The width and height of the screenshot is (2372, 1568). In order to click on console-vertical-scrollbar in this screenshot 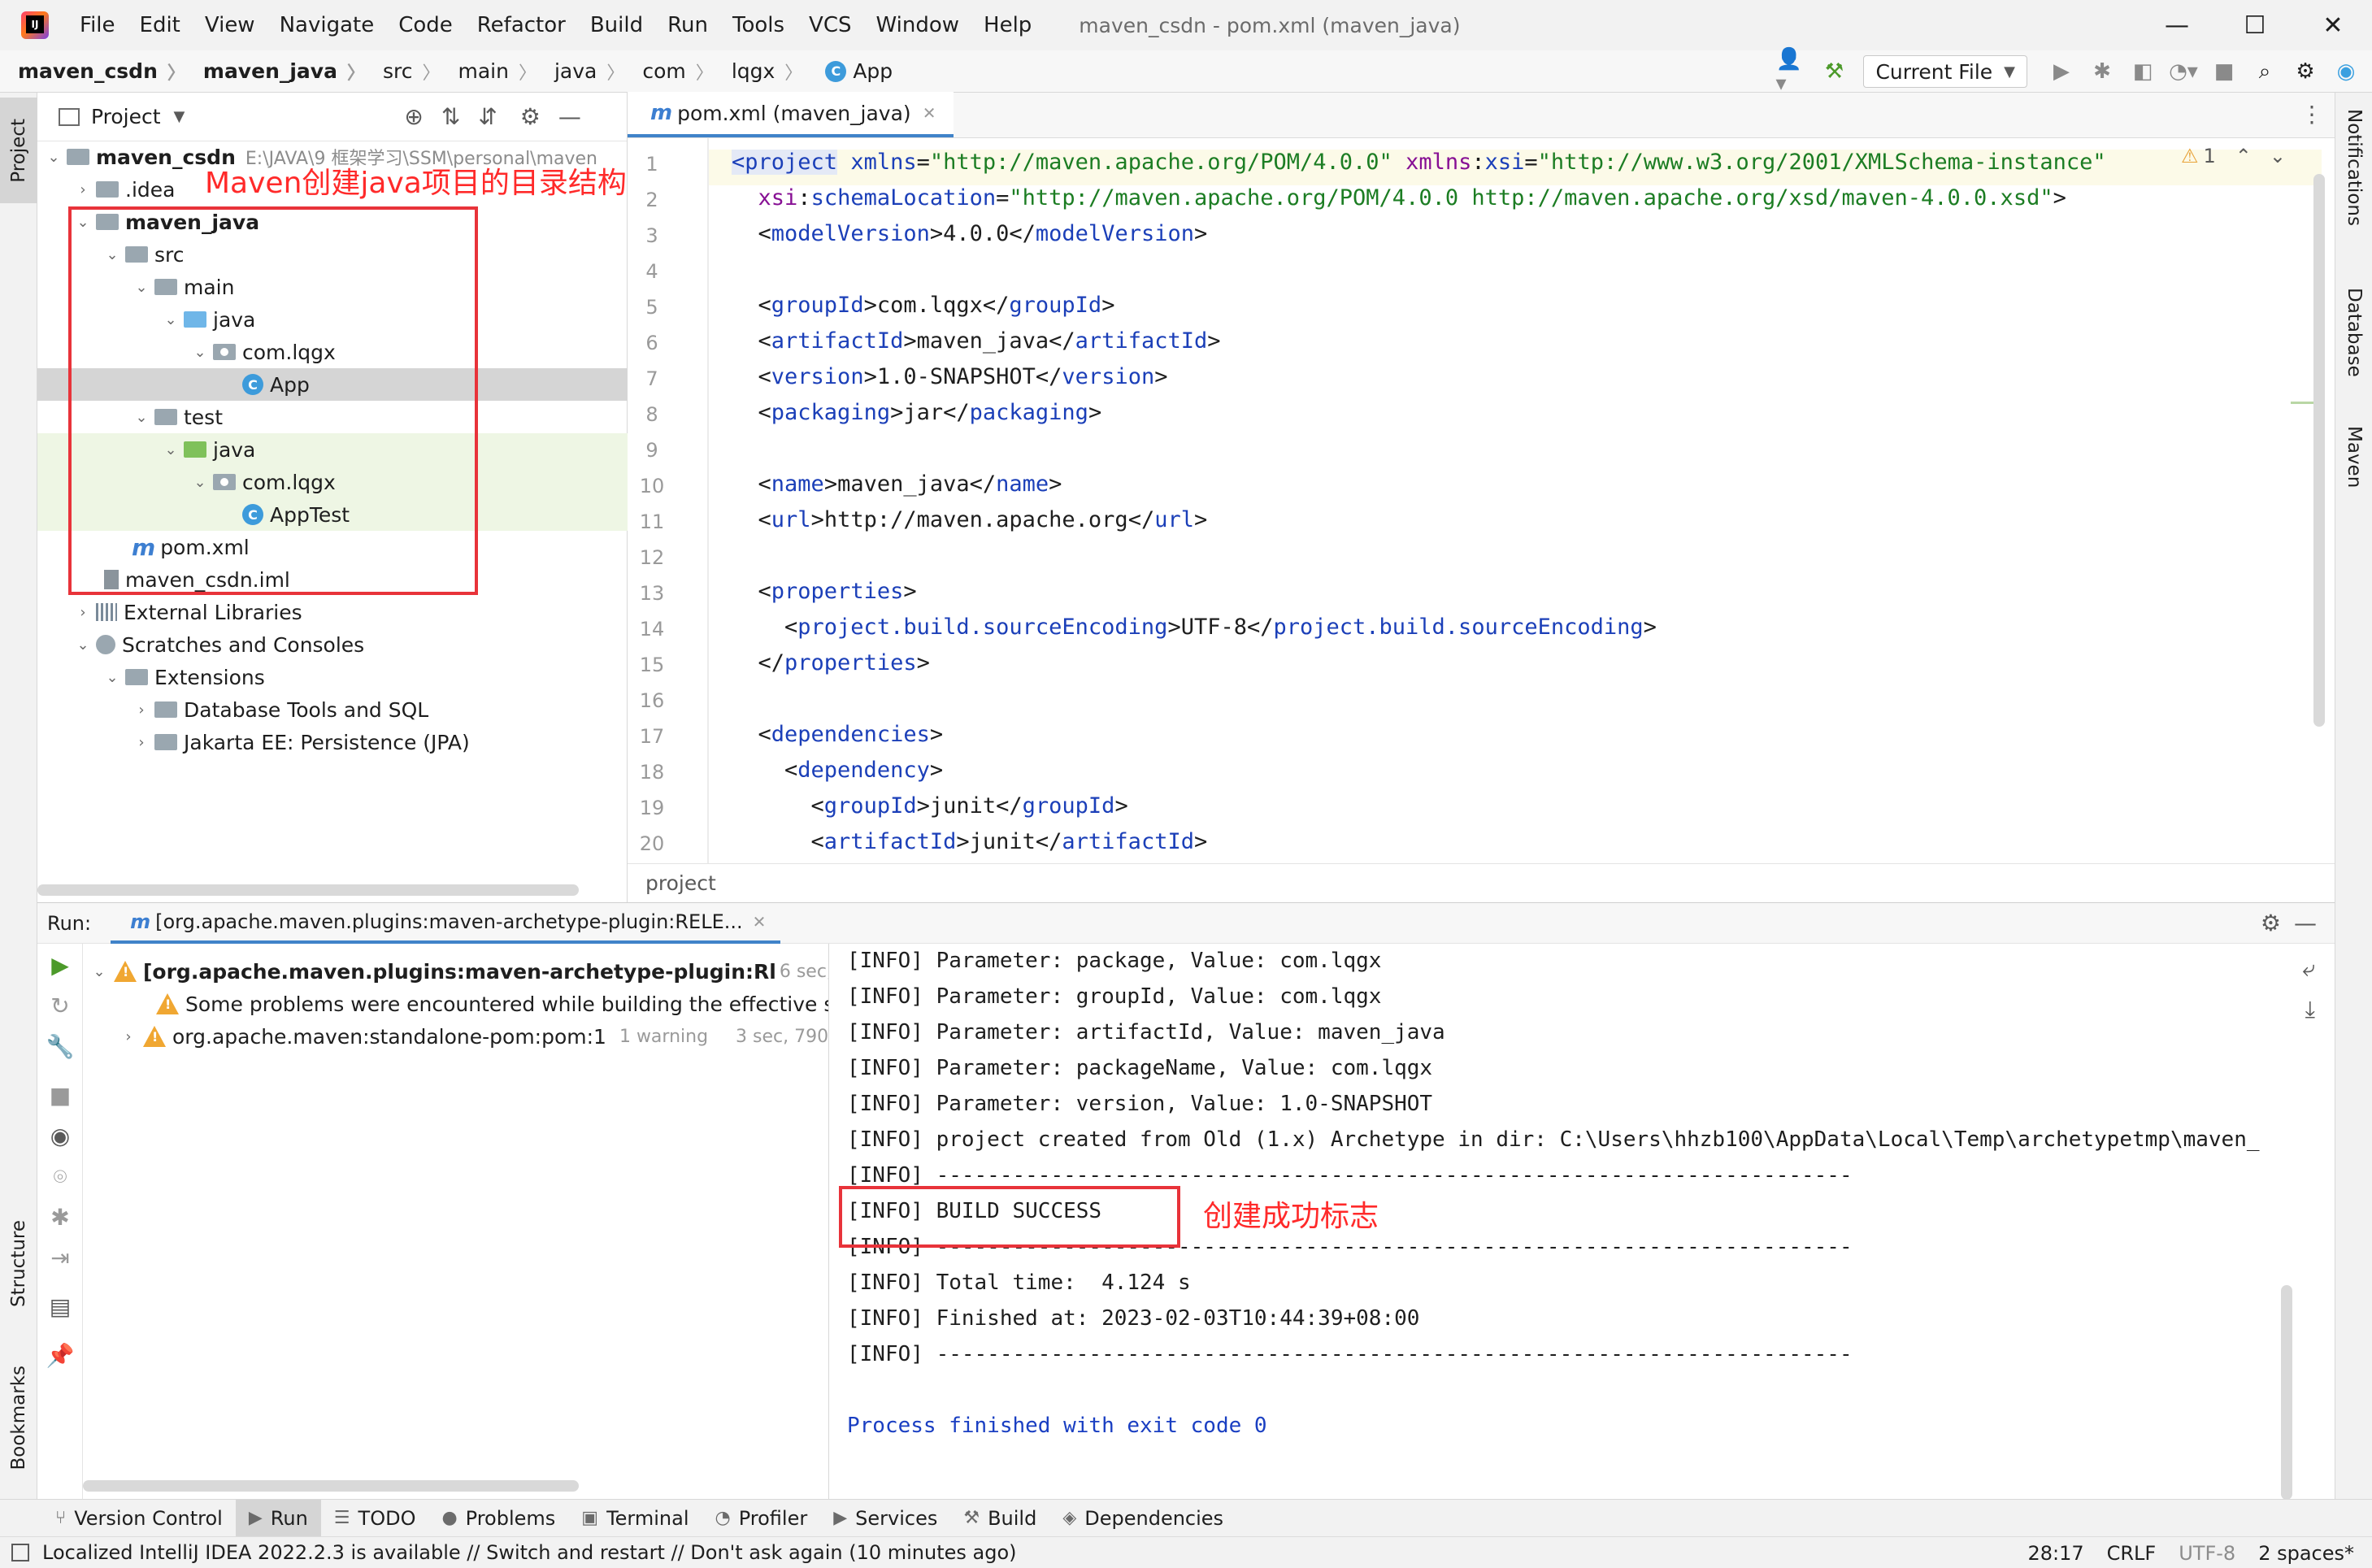, I will do `click(2286, 1392)`.